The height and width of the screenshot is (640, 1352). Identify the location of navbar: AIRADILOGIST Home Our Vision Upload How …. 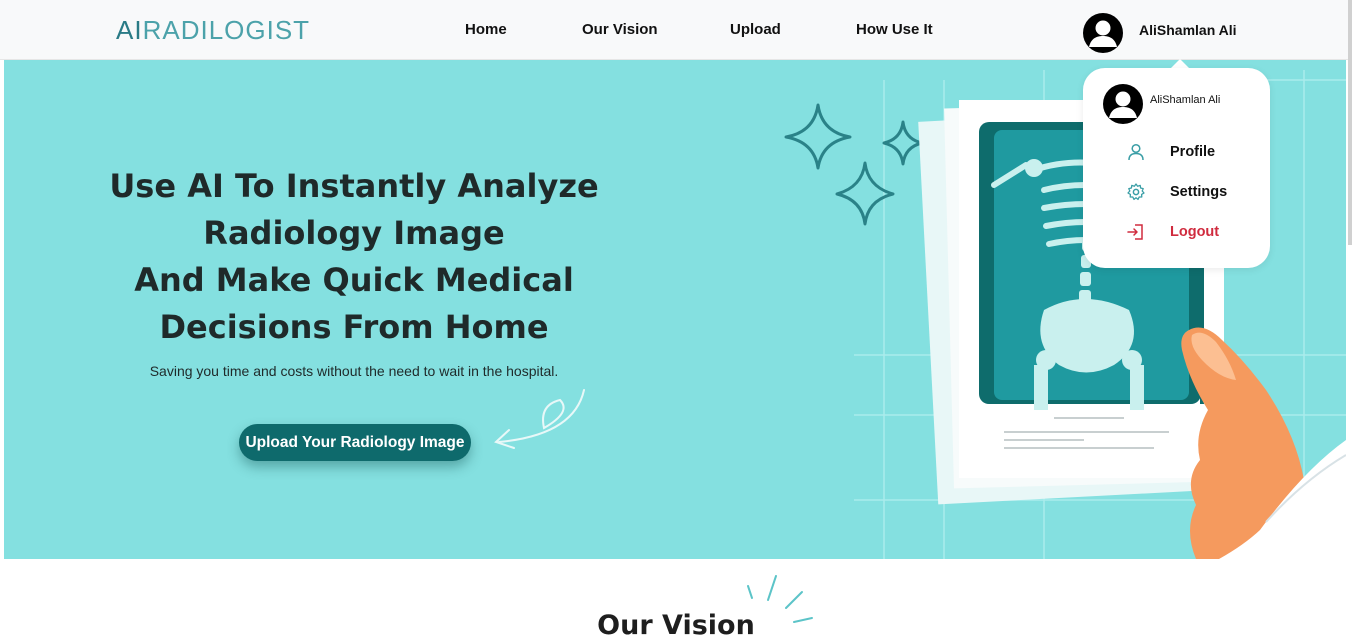
(676, 30).